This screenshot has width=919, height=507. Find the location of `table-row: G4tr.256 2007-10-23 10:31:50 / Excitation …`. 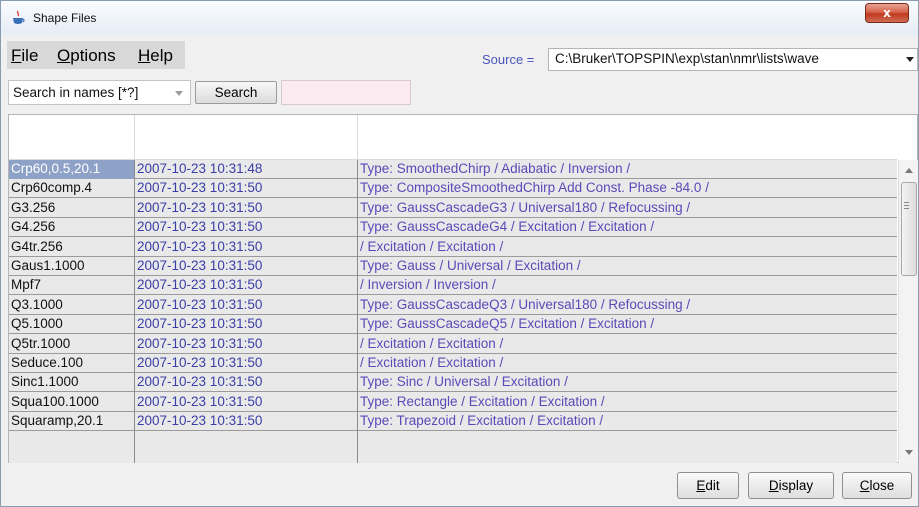

table-row: G4tr.256 2007-10-23 10:31:50 / Excitation … is located at coordinates (453, 247).